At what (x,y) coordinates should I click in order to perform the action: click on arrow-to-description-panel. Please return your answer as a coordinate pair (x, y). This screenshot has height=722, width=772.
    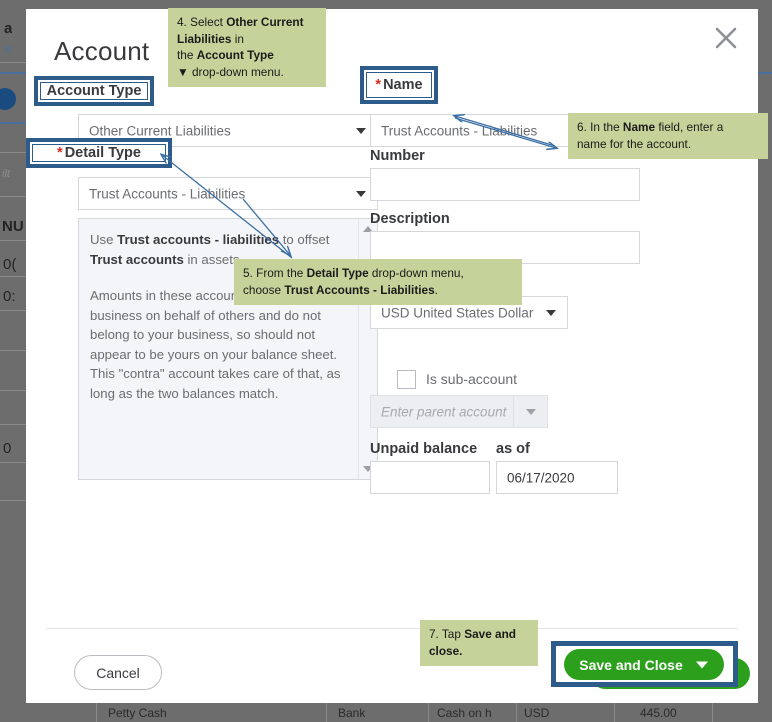
    Looking at the image, I should click on (266, 226).